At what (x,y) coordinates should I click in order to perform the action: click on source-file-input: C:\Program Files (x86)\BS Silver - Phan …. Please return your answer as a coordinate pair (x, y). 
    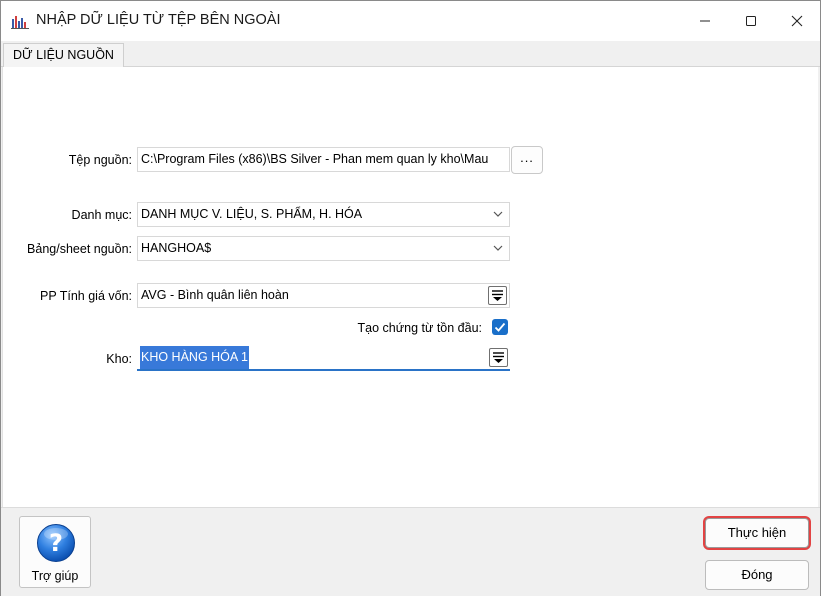
    Looking at the image, I should click on (323, 159).